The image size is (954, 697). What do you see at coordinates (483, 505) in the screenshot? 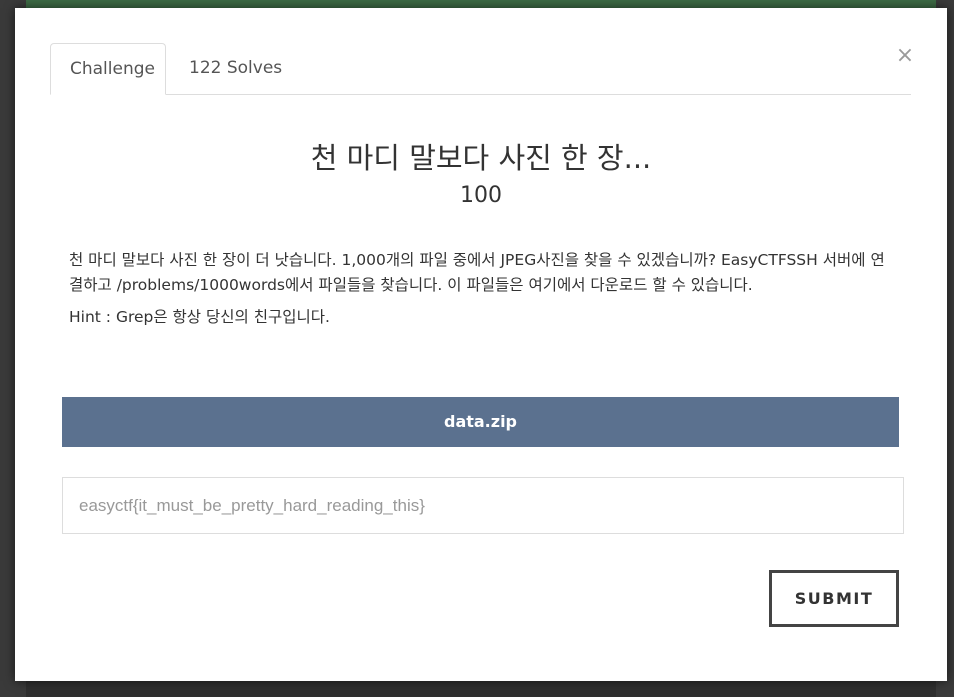
I see `flag-input` at bounding box center [483, 505].